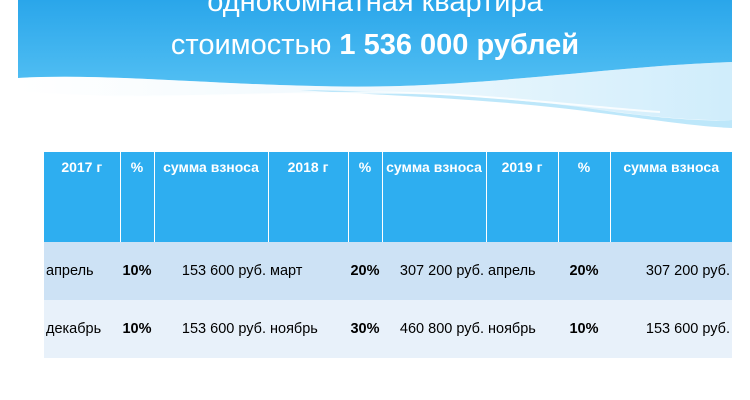 Image resolution: width=750 pixels, height=400 pixels. I want to click on table-cell: март, so click(308, 271).